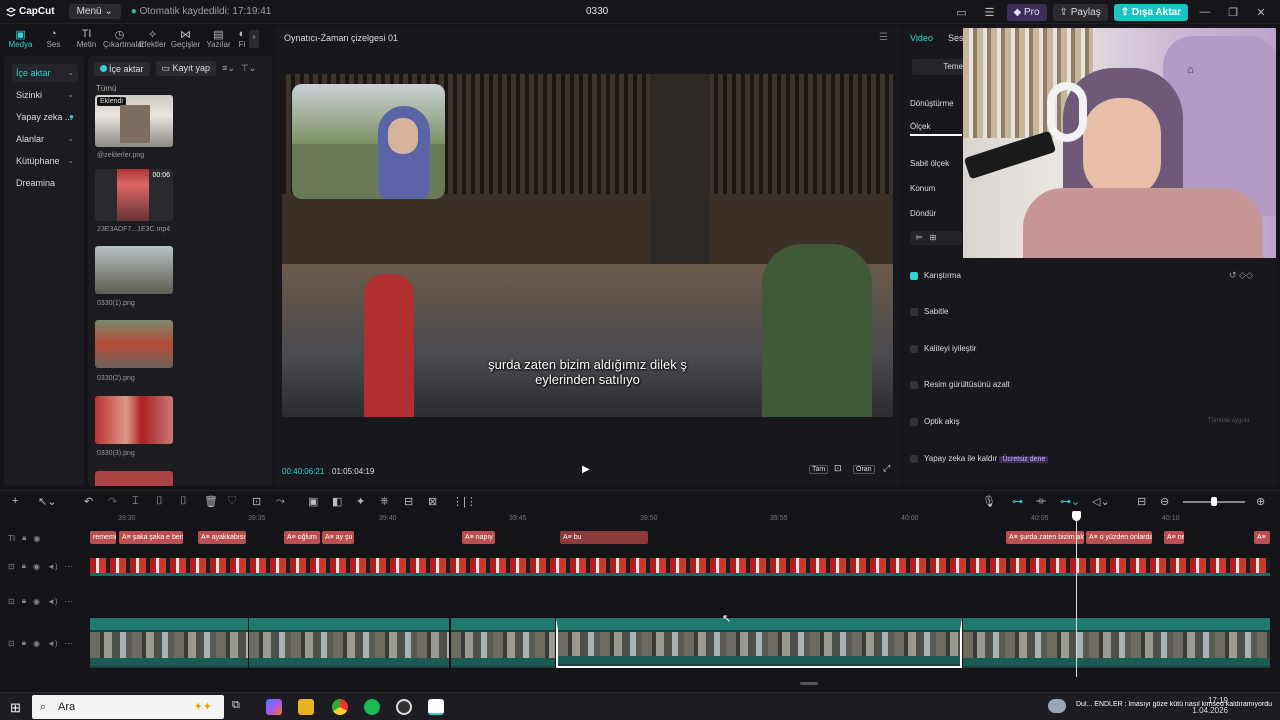 Image resolution: width=1280 pixels, height=720 pixels. What do you see at coordinates (20, 39) in the screenshot?
I see `tab-media: ▣ Medya` at bounding box center [20, 39].